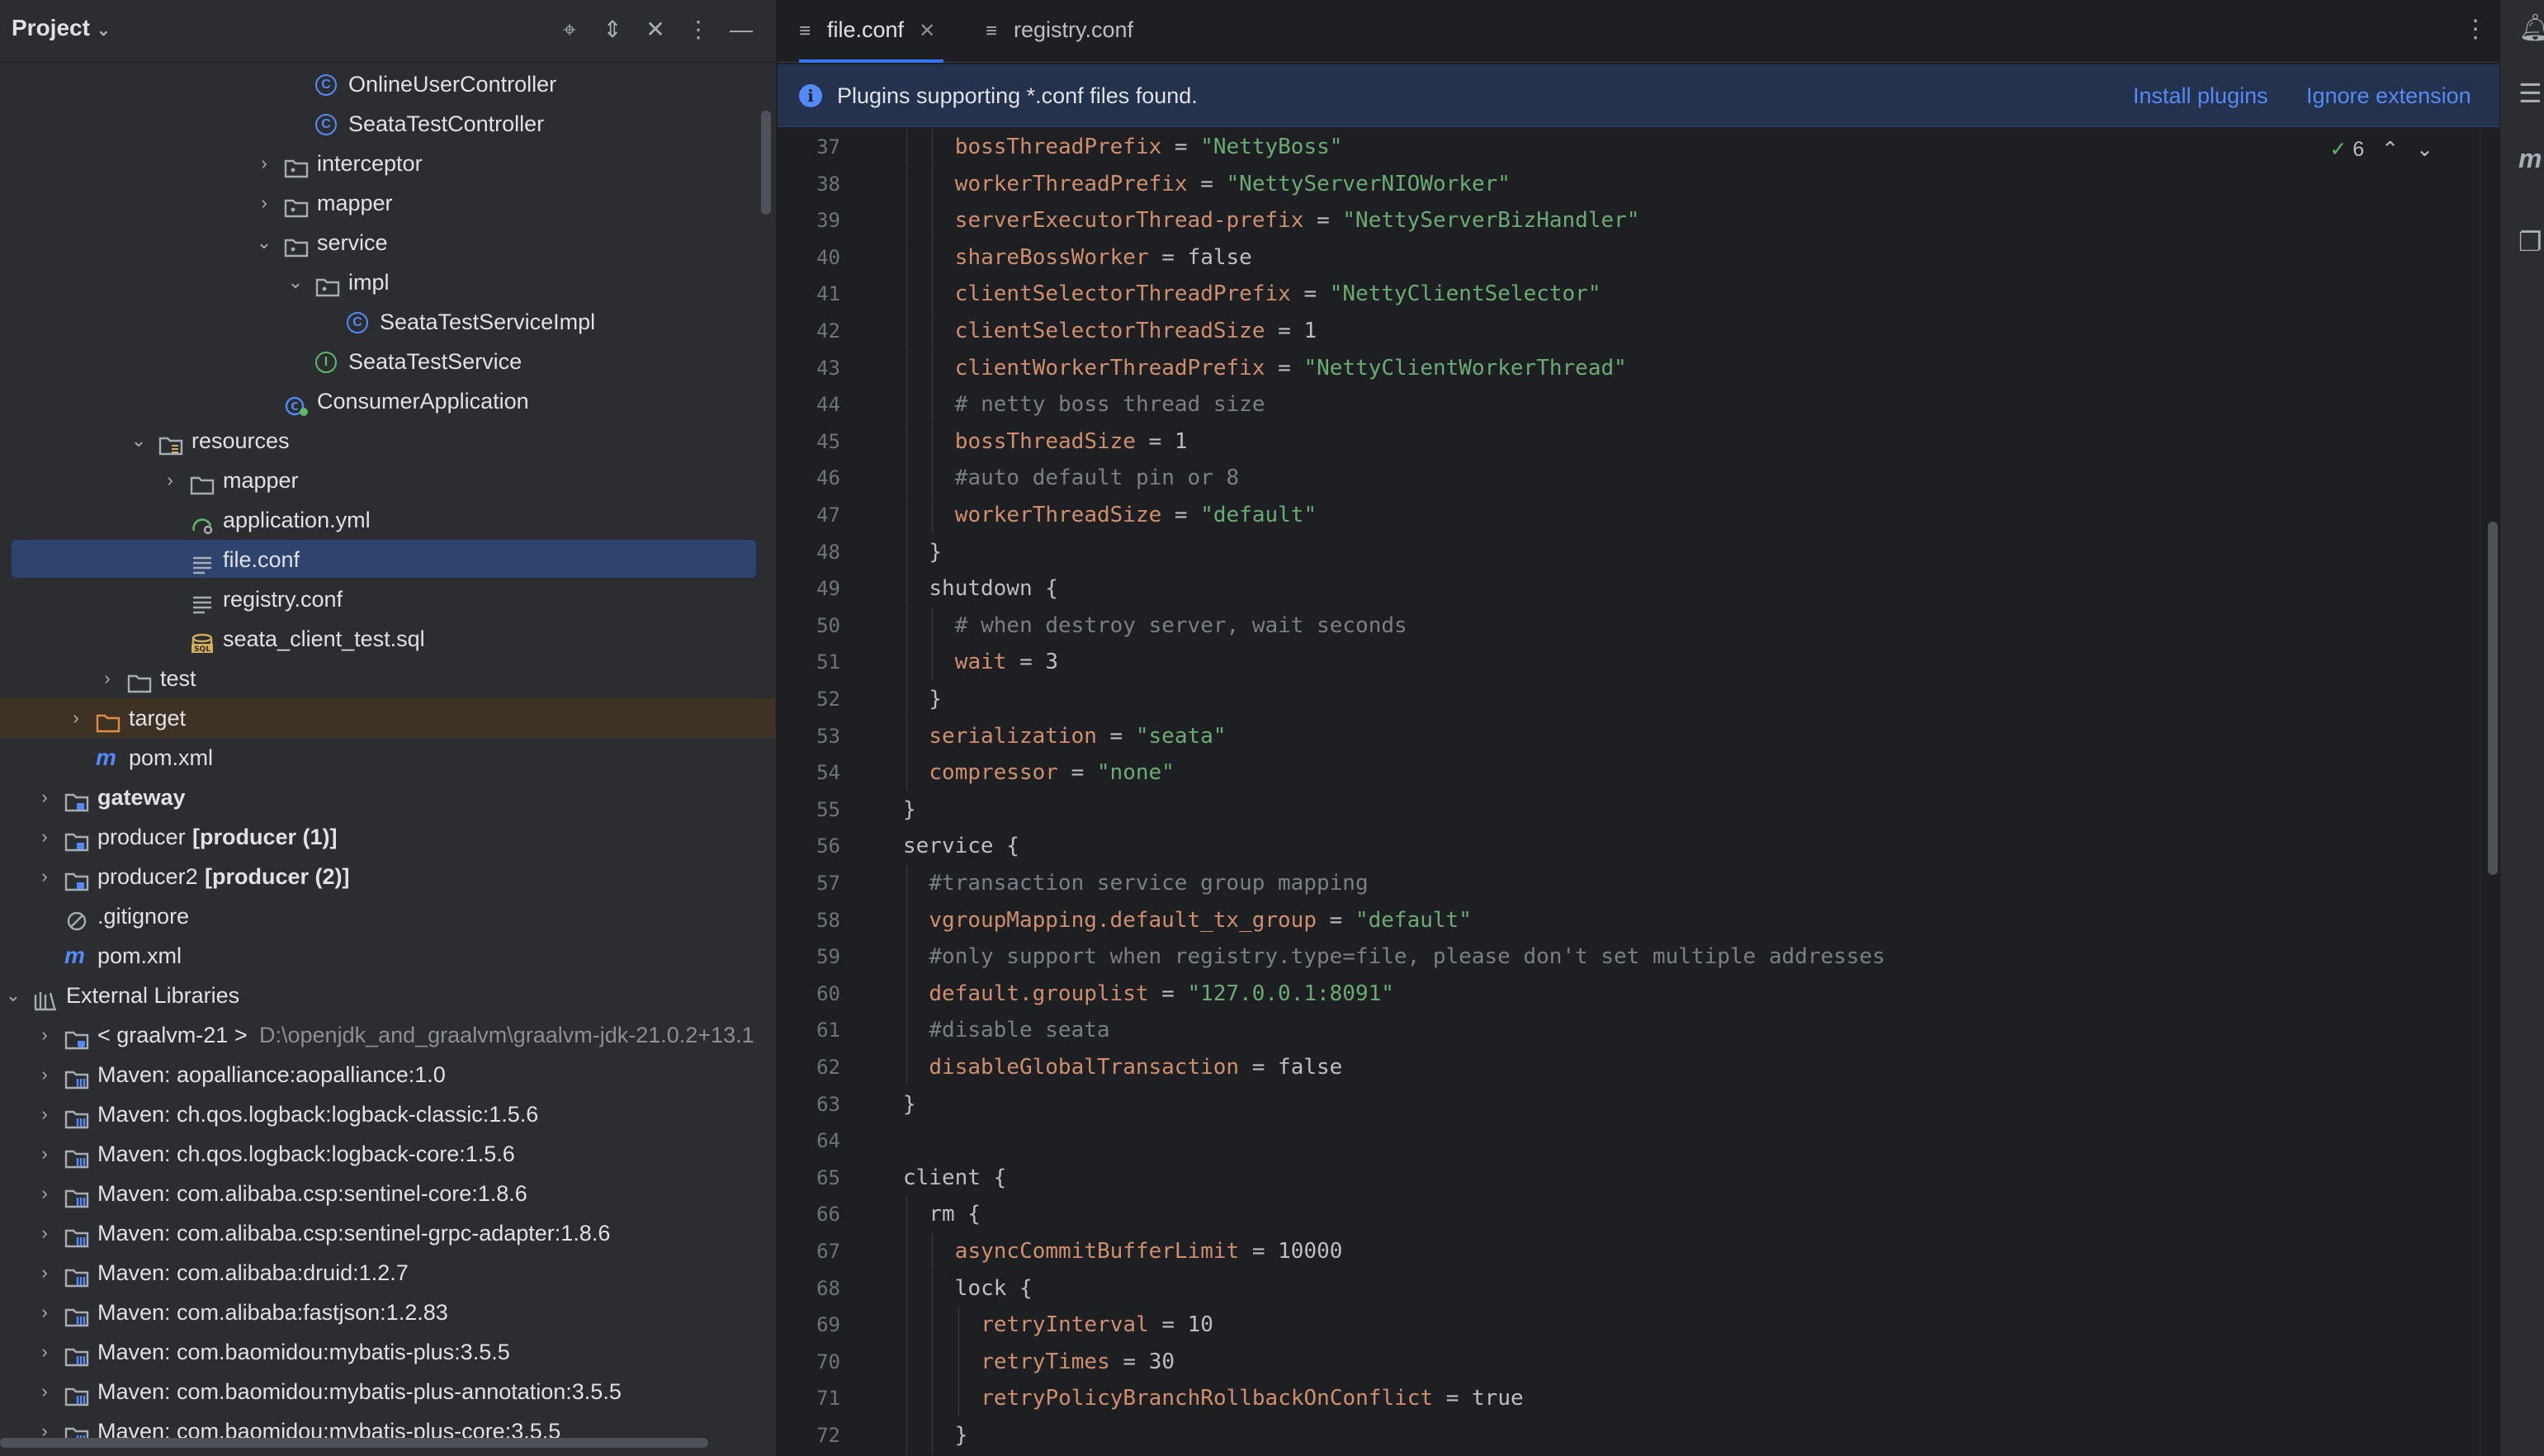 Image resolution: width=2544 pixels, height=1456 pixels. Describe the element at coordinates (1019, 1030) in the screenshot. I see `code-text: #disable seata` at that location.